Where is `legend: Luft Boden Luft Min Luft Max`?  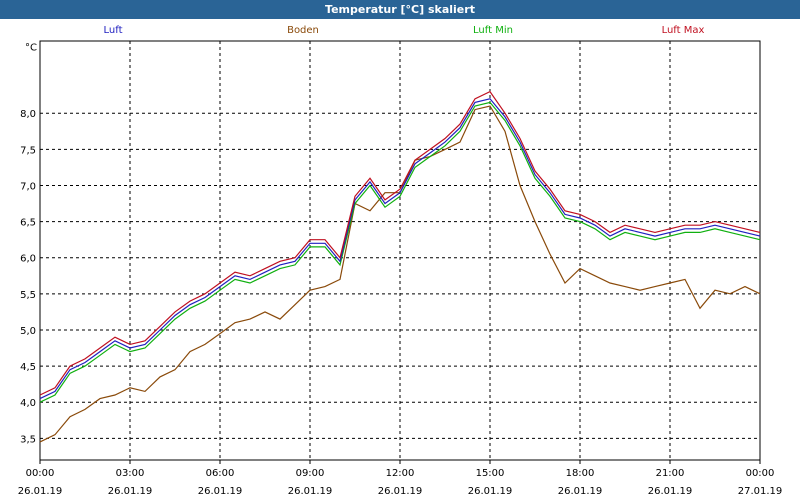
legend: Luft Boden Luft Min Luft Max is located at coordinates (404, 30).